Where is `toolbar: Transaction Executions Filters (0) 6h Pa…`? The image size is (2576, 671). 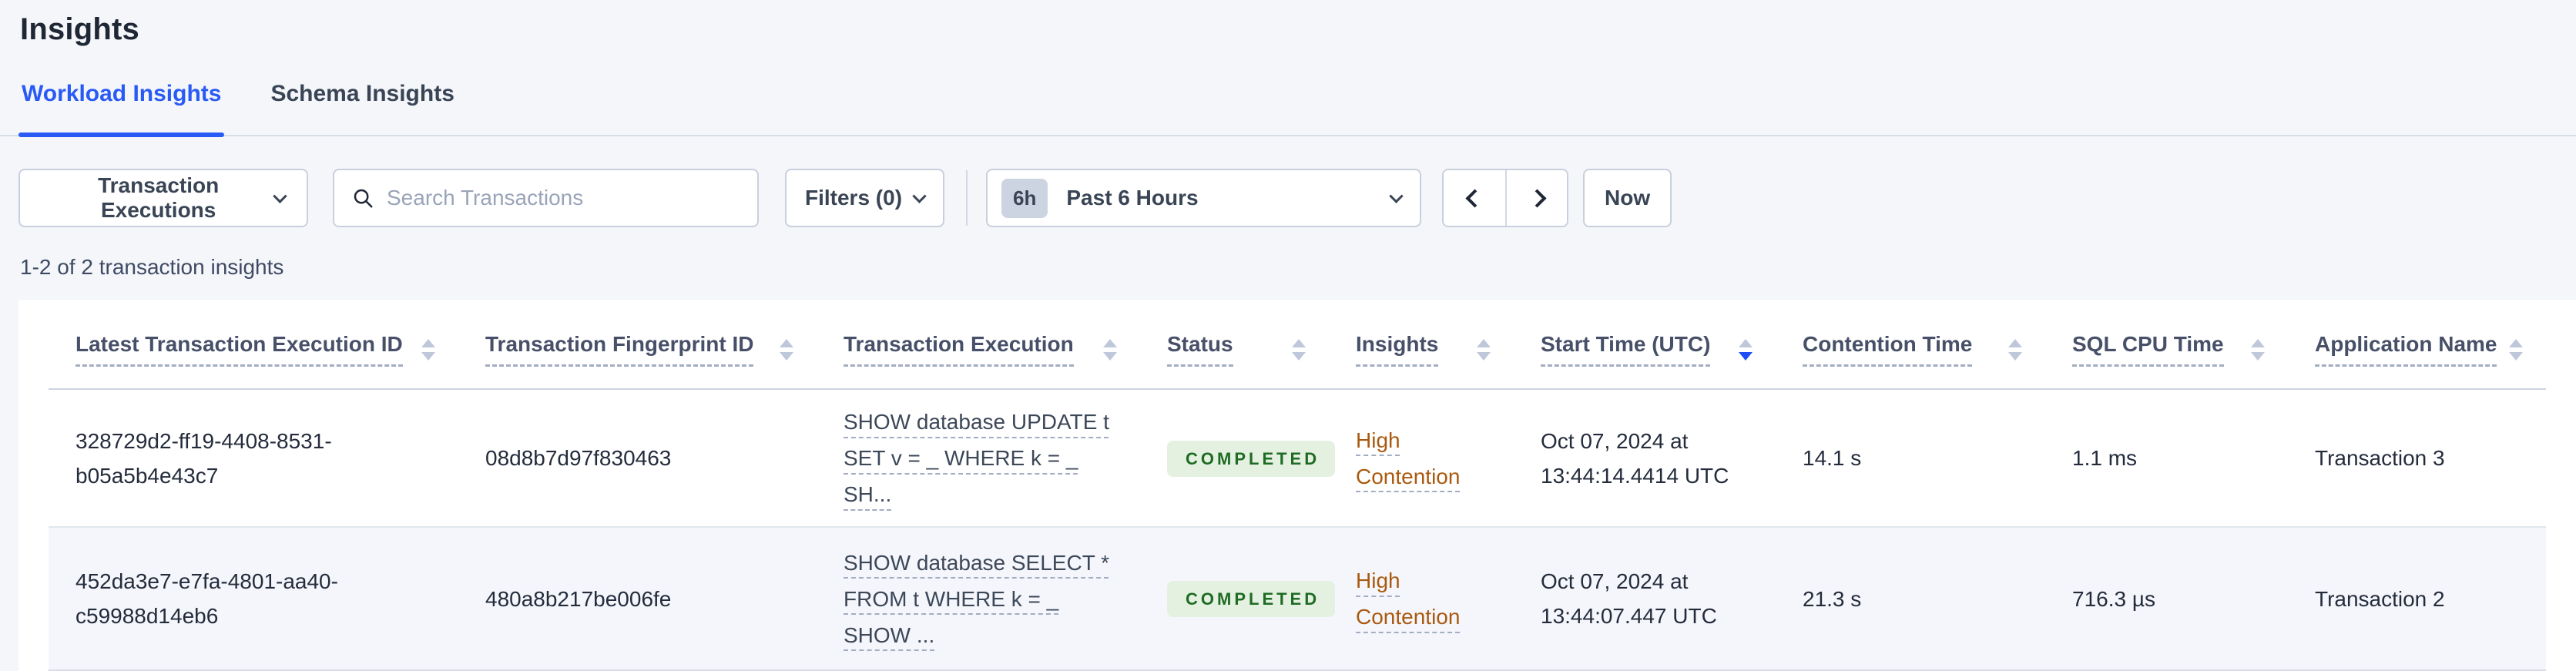
toolbar: Transaction Executions Filters (0) 6h Pa… is located at coordinates (1297, 198).